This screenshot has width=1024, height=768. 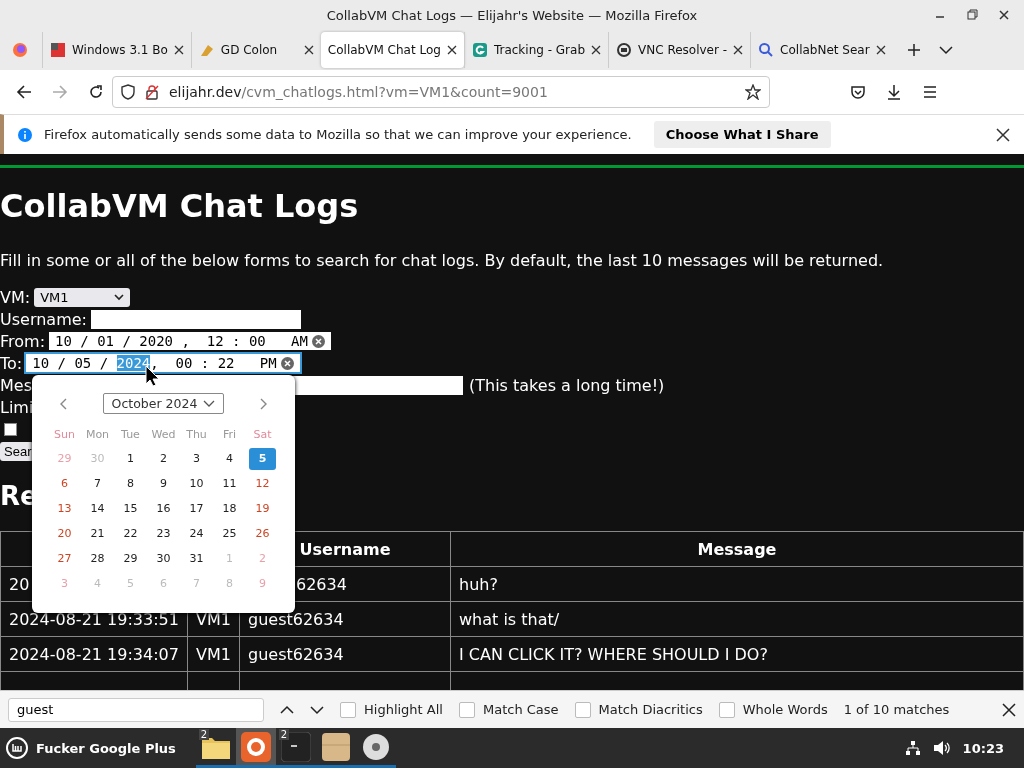 I want to click on browser-tab: VNC Resolver -, so click(x=679, y=50).